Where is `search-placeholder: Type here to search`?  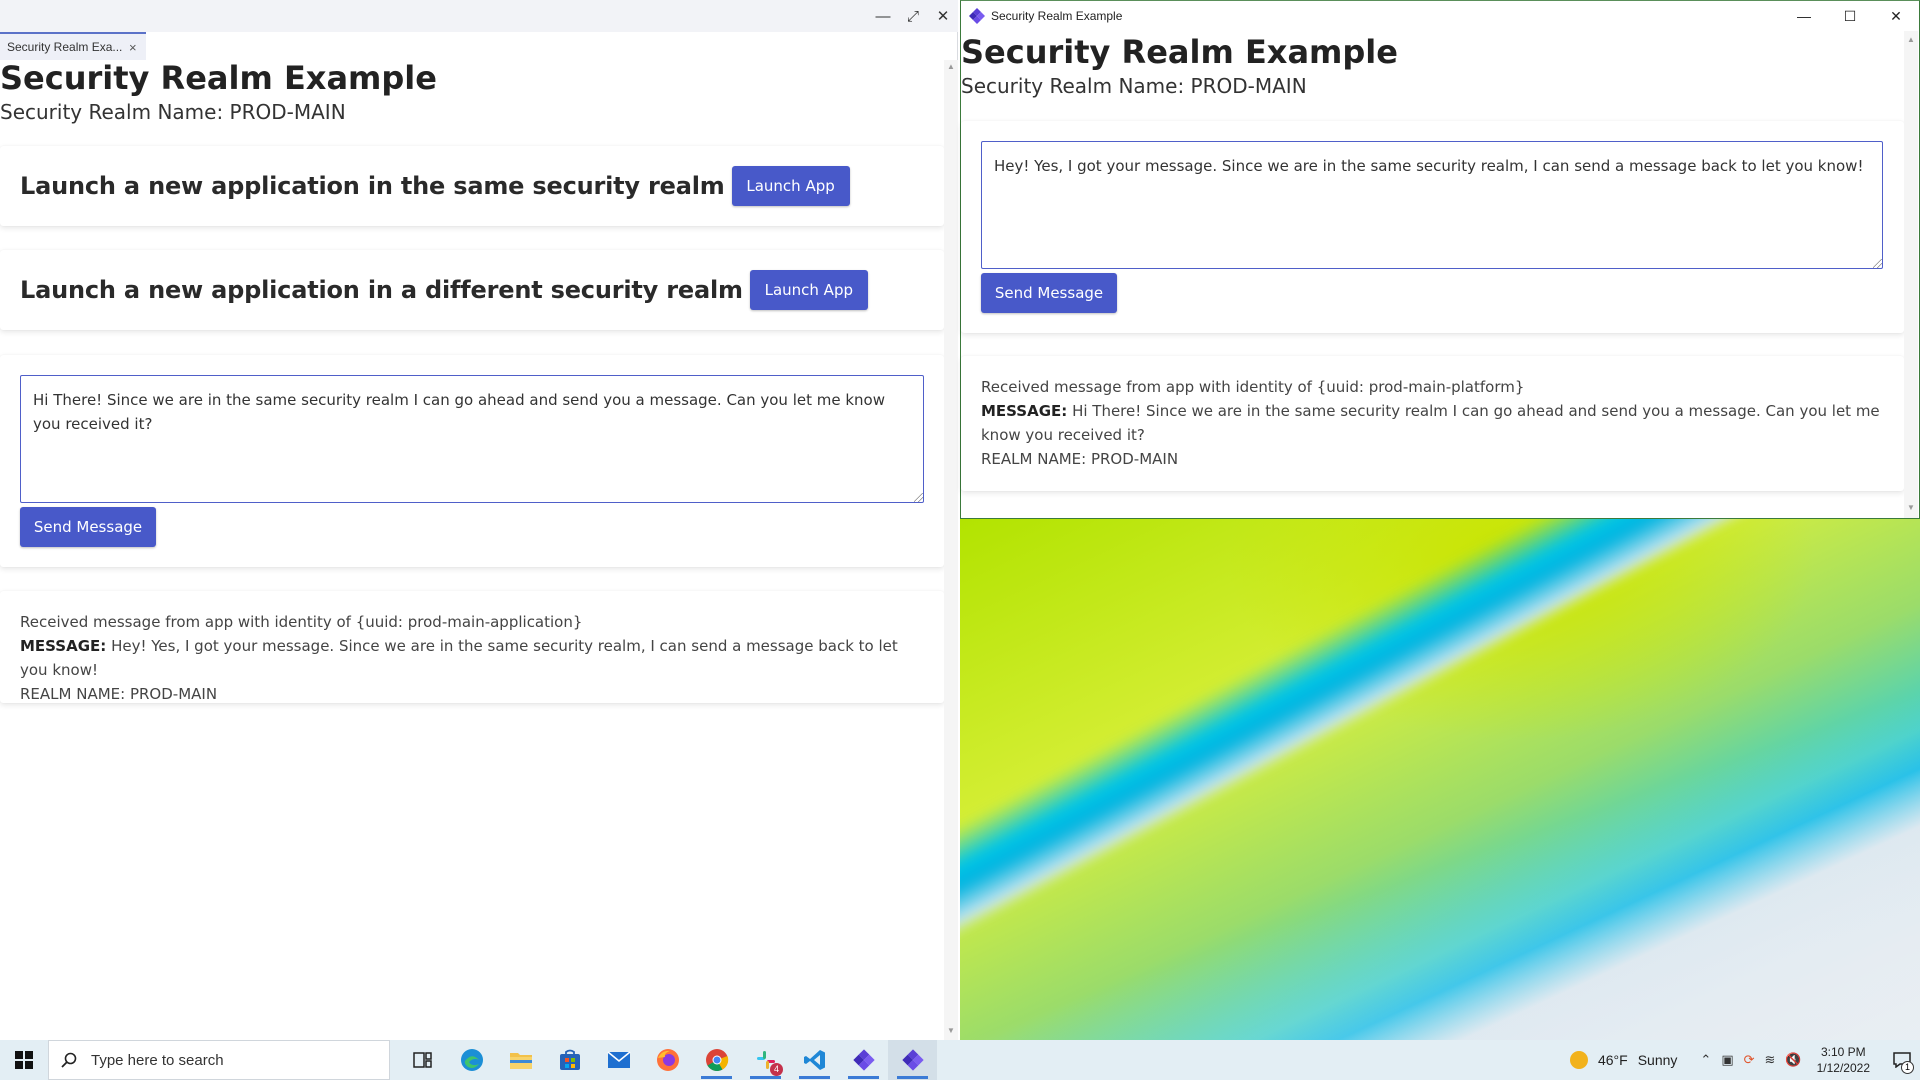 search-placeholder: Type here to search is located at coordinates (157, 1060).